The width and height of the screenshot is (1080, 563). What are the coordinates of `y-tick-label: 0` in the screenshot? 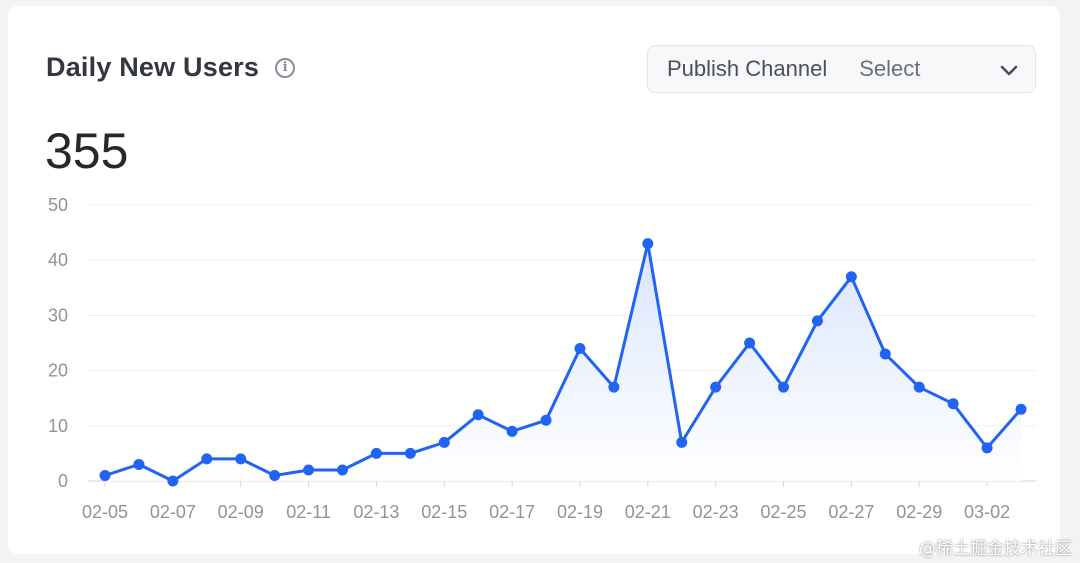 It's located at (63, 481).